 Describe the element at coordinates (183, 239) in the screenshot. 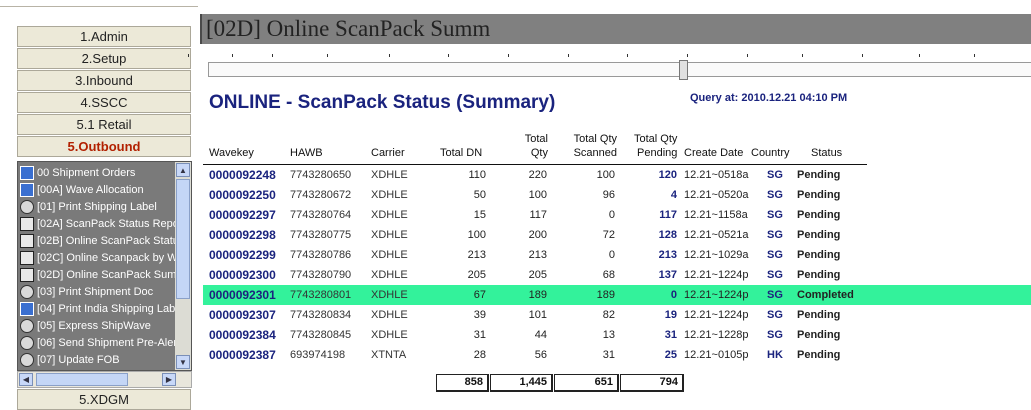

I see `vertical-scroll-thumb` at that location.